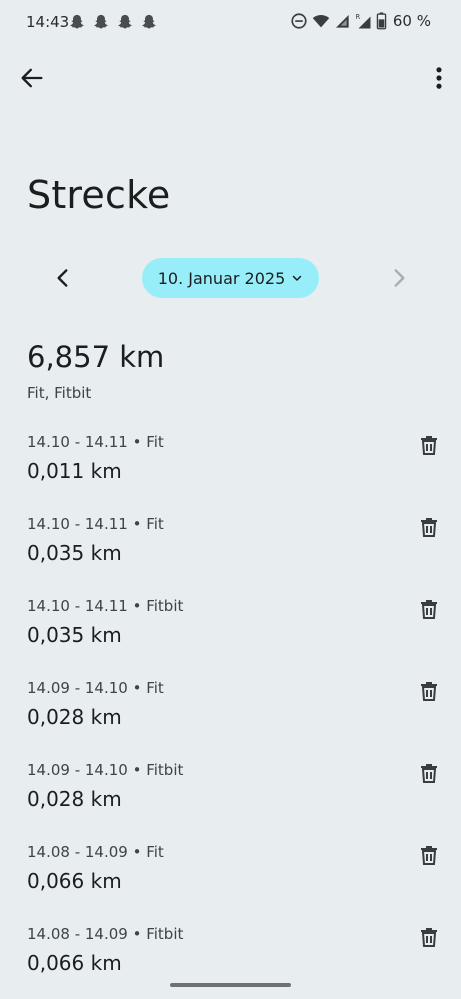 The image size is (461, 999). I want to click on total-sources: Fit, Fitbit, so click(59, 393).